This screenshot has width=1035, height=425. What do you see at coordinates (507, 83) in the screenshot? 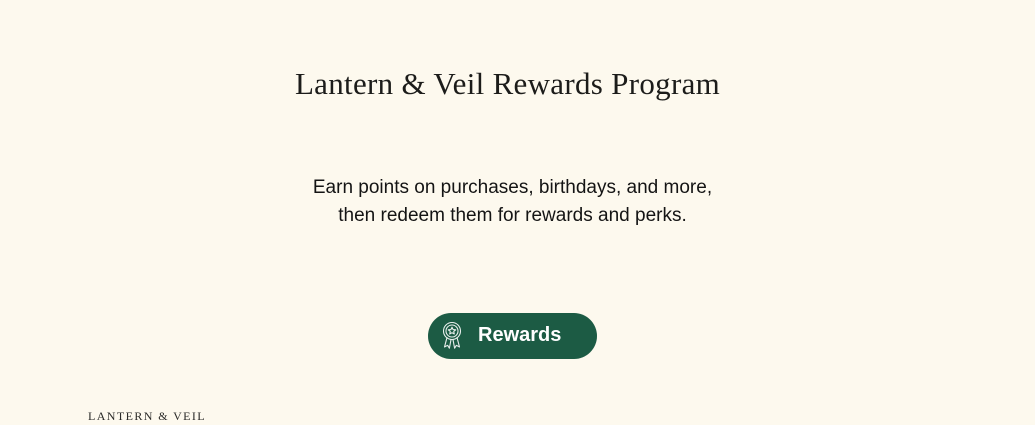
I see `page-title: Lantern & Veil Rewards Program` at bounding box center [507, 83].